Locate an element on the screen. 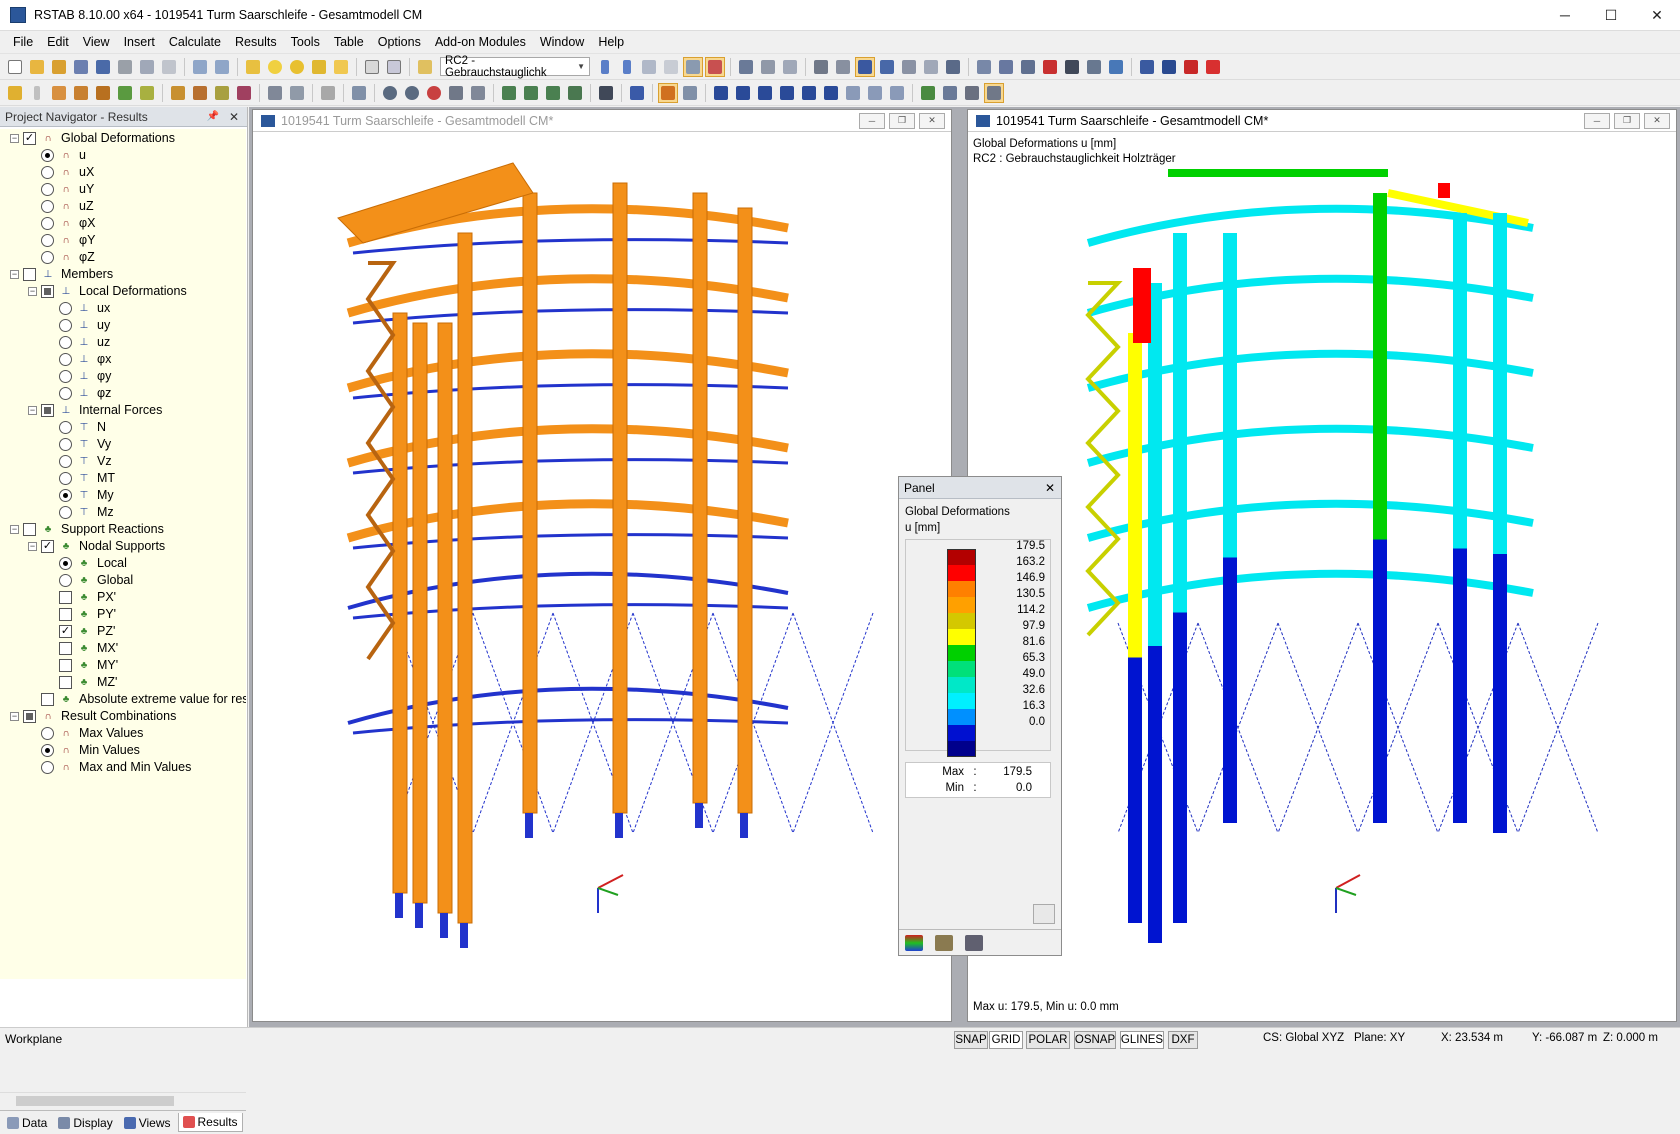 Image resolution: width=1680 pixels, height=1134 pixels. solid-model-icon is located at coordinates (865, 67).